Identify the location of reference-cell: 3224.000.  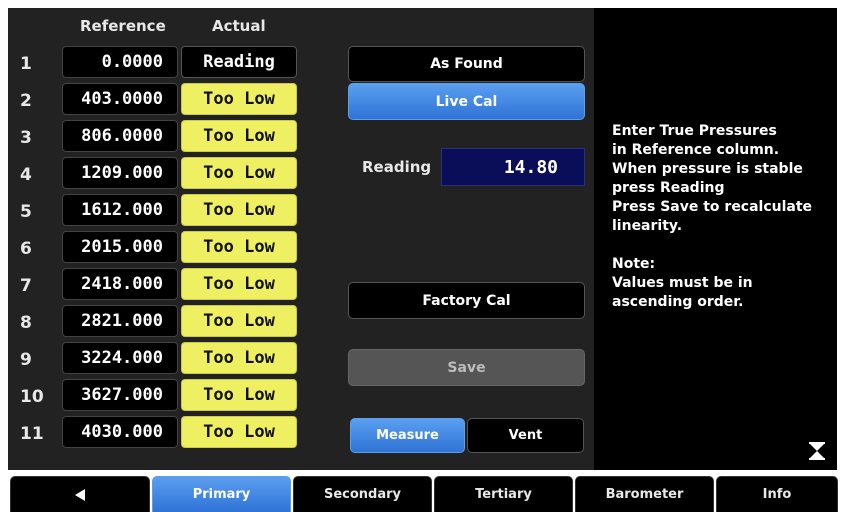
(120, 358).